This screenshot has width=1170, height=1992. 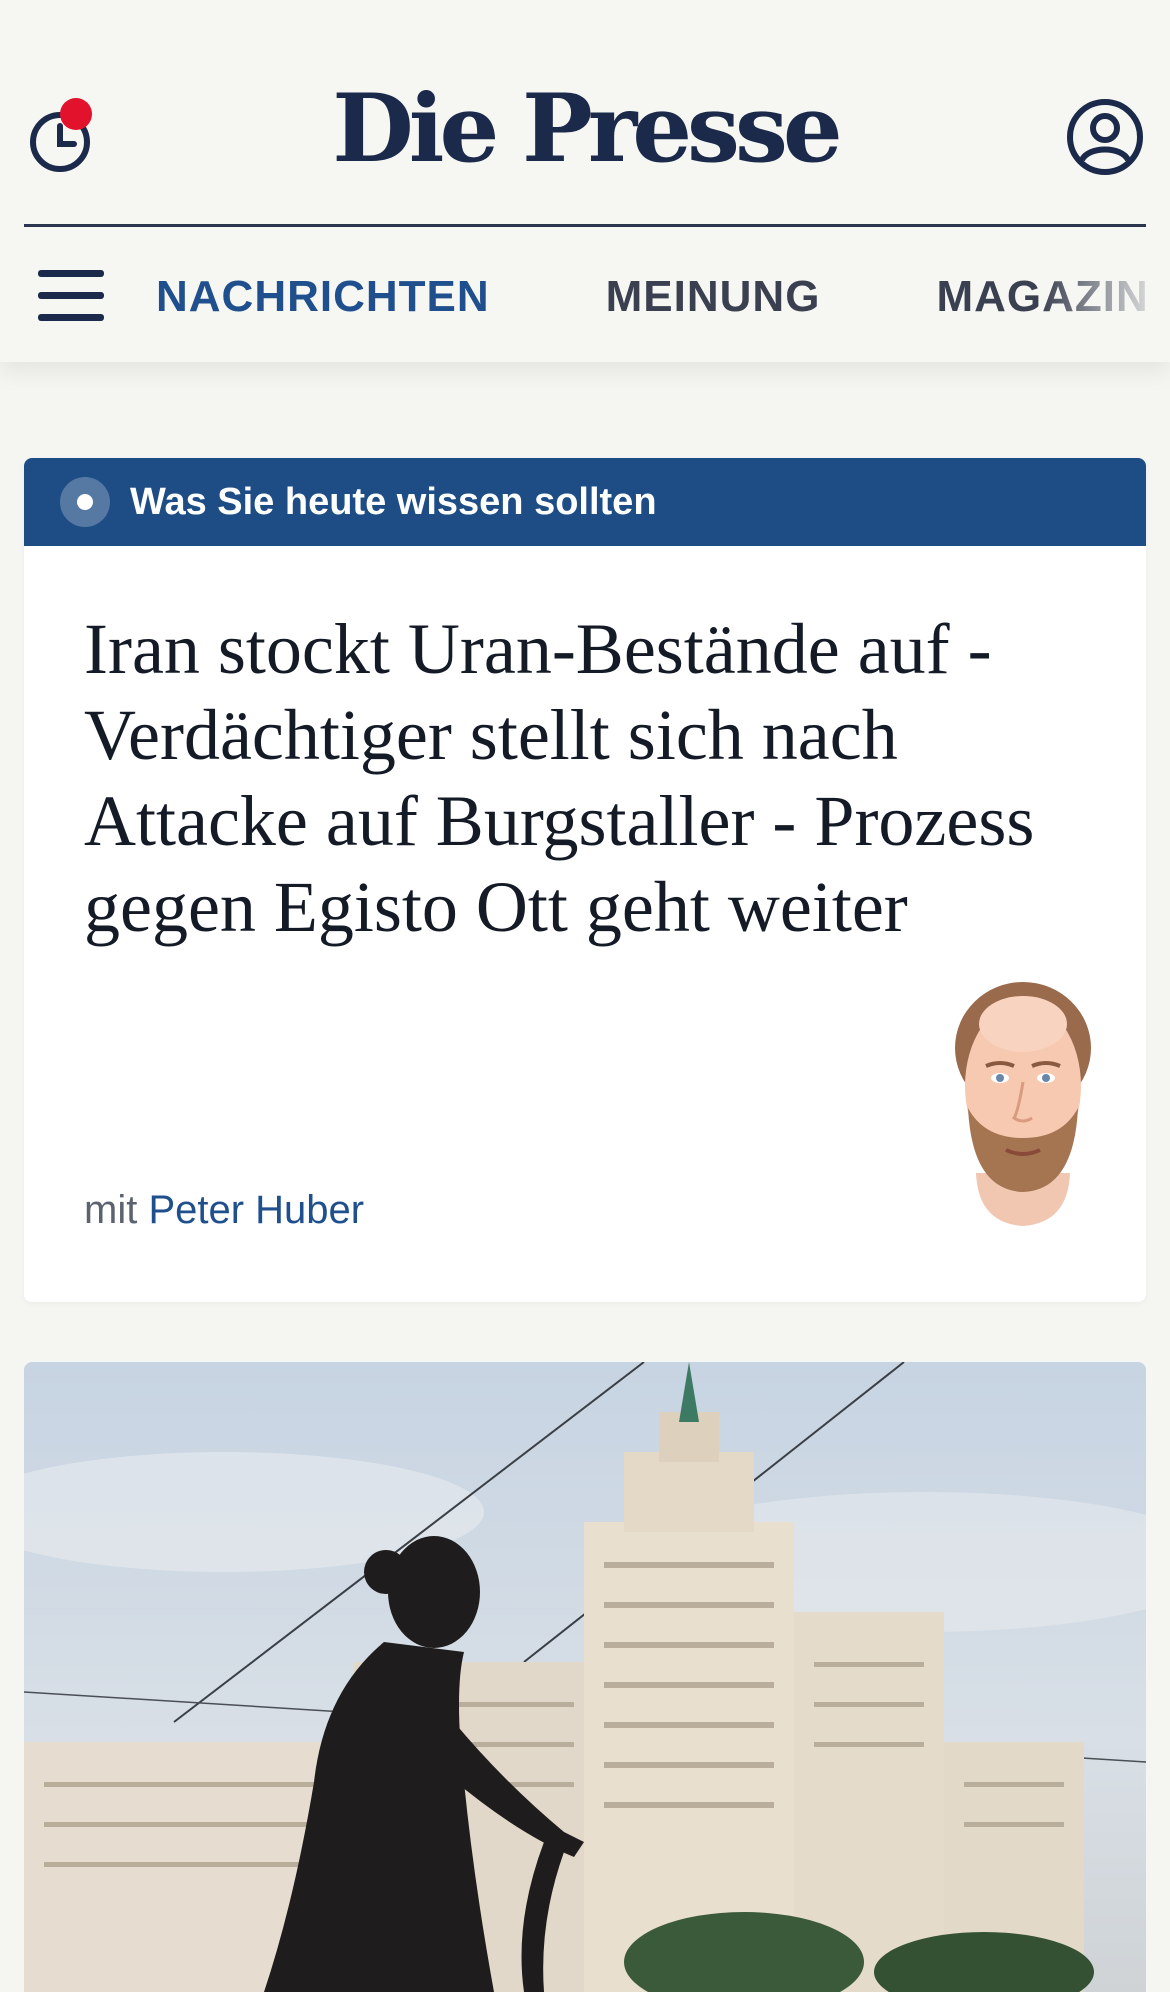 I want to click on user-account-icon, so click(x=1105, y=137).